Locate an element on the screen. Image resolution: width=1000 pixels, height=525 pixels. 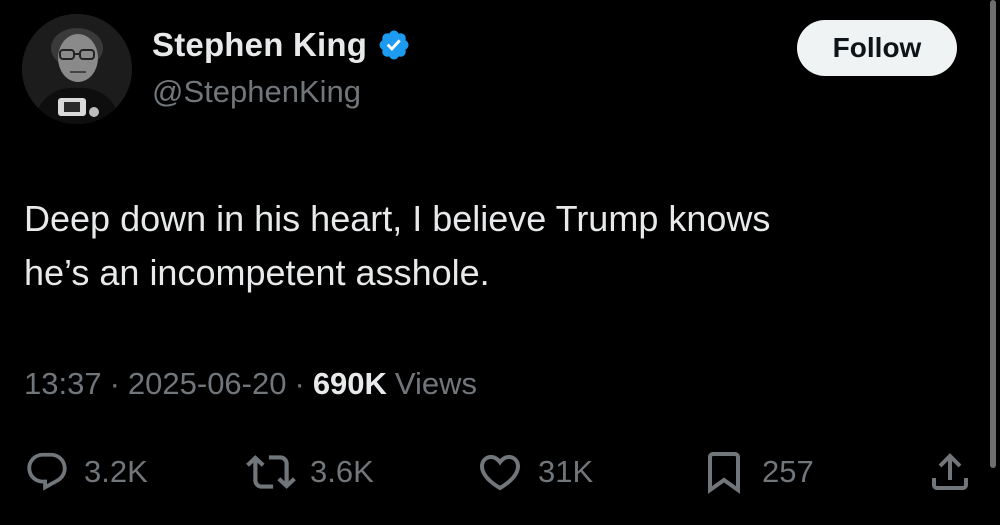
views-label: Views is located at coordinates (436, 383).